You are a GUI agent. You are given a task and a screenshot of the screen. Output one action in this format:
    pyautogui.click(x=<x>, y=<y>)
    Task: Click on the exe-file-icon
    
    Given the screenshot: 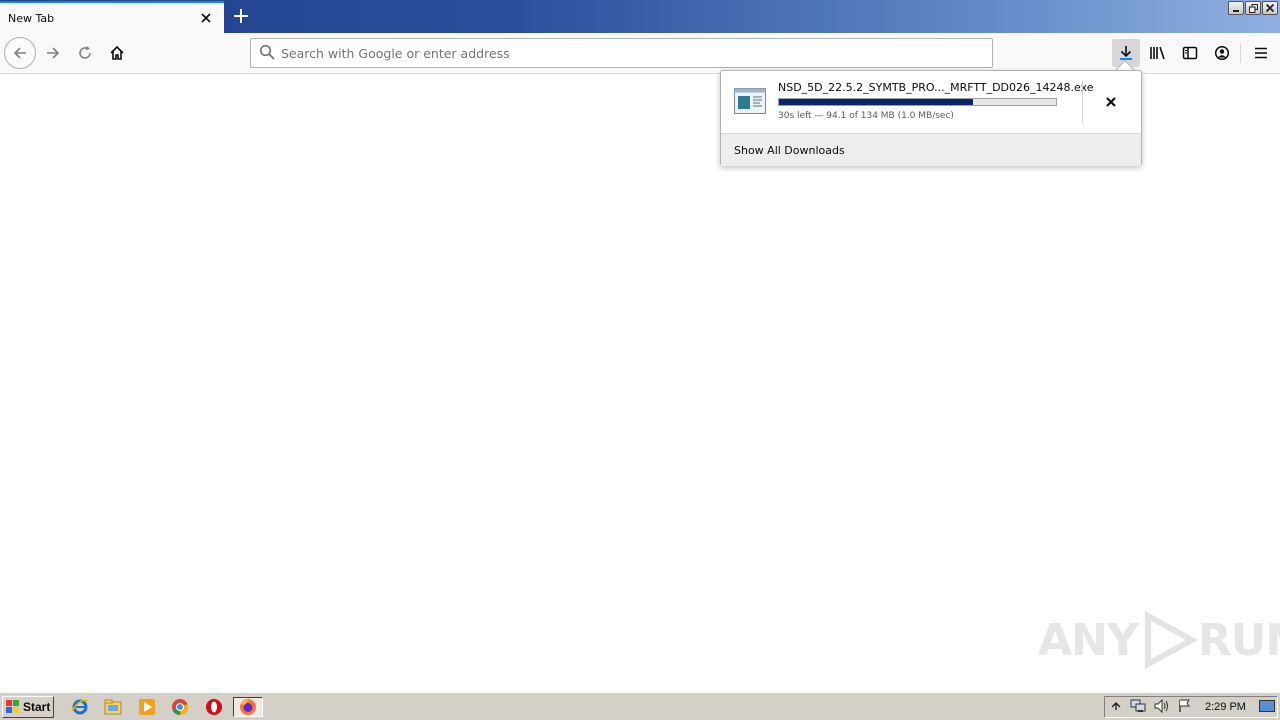 What is the action you would take?
    pyautogui.click(x=750, y=101)
    